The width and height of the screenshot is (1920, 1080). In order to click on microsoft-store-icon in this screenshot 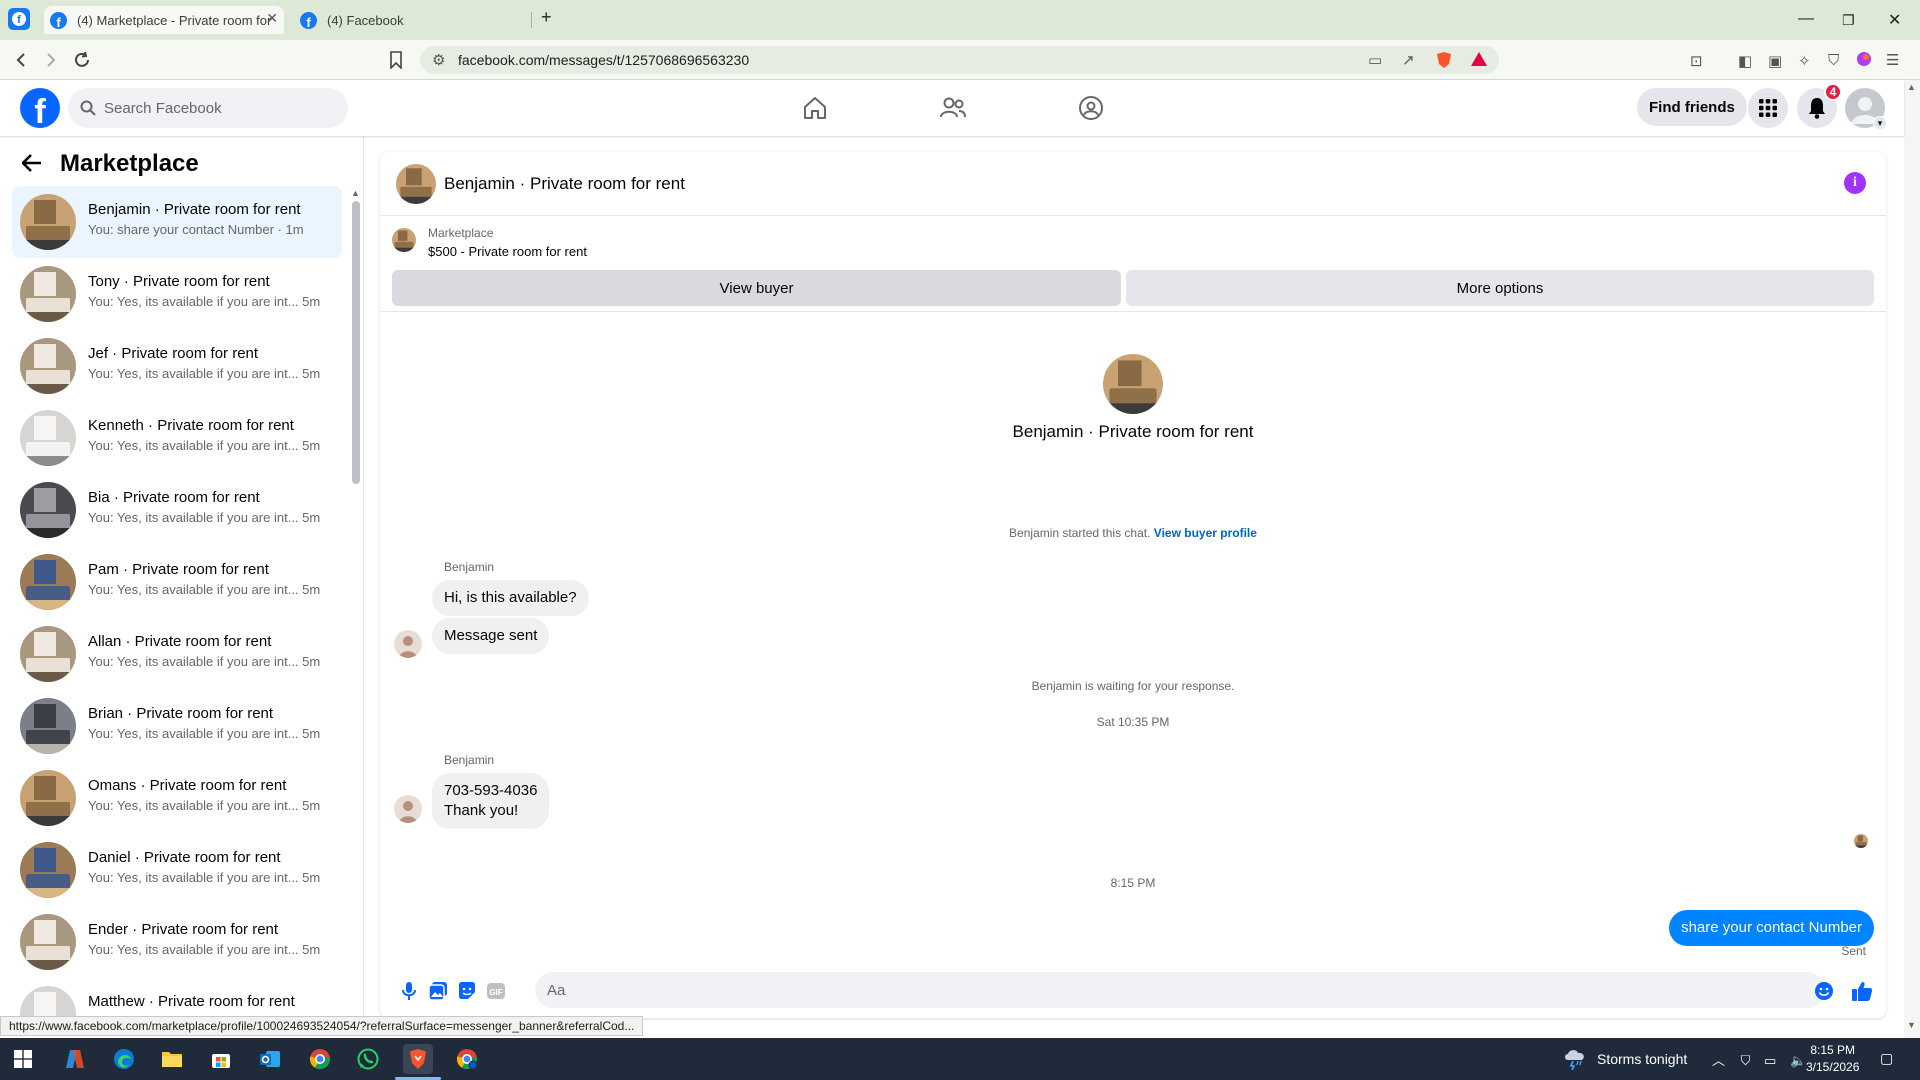, I will do `click(221, 1059)`.